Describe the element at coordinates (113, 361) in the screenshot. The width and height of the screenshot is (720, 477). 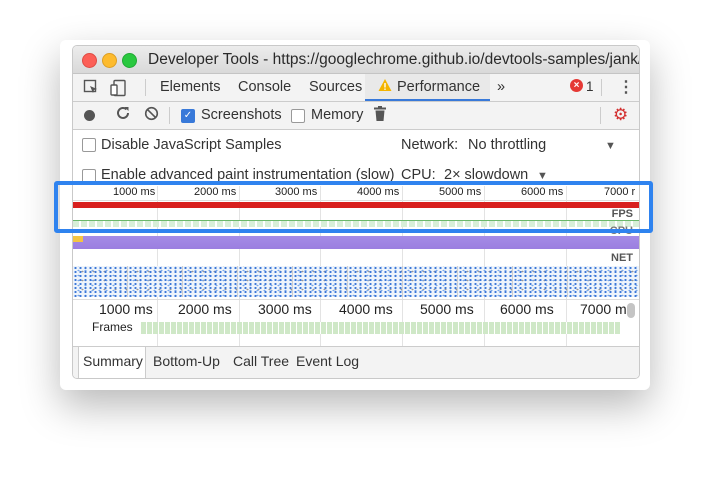
I see `tab-summary: Summary` at that location.